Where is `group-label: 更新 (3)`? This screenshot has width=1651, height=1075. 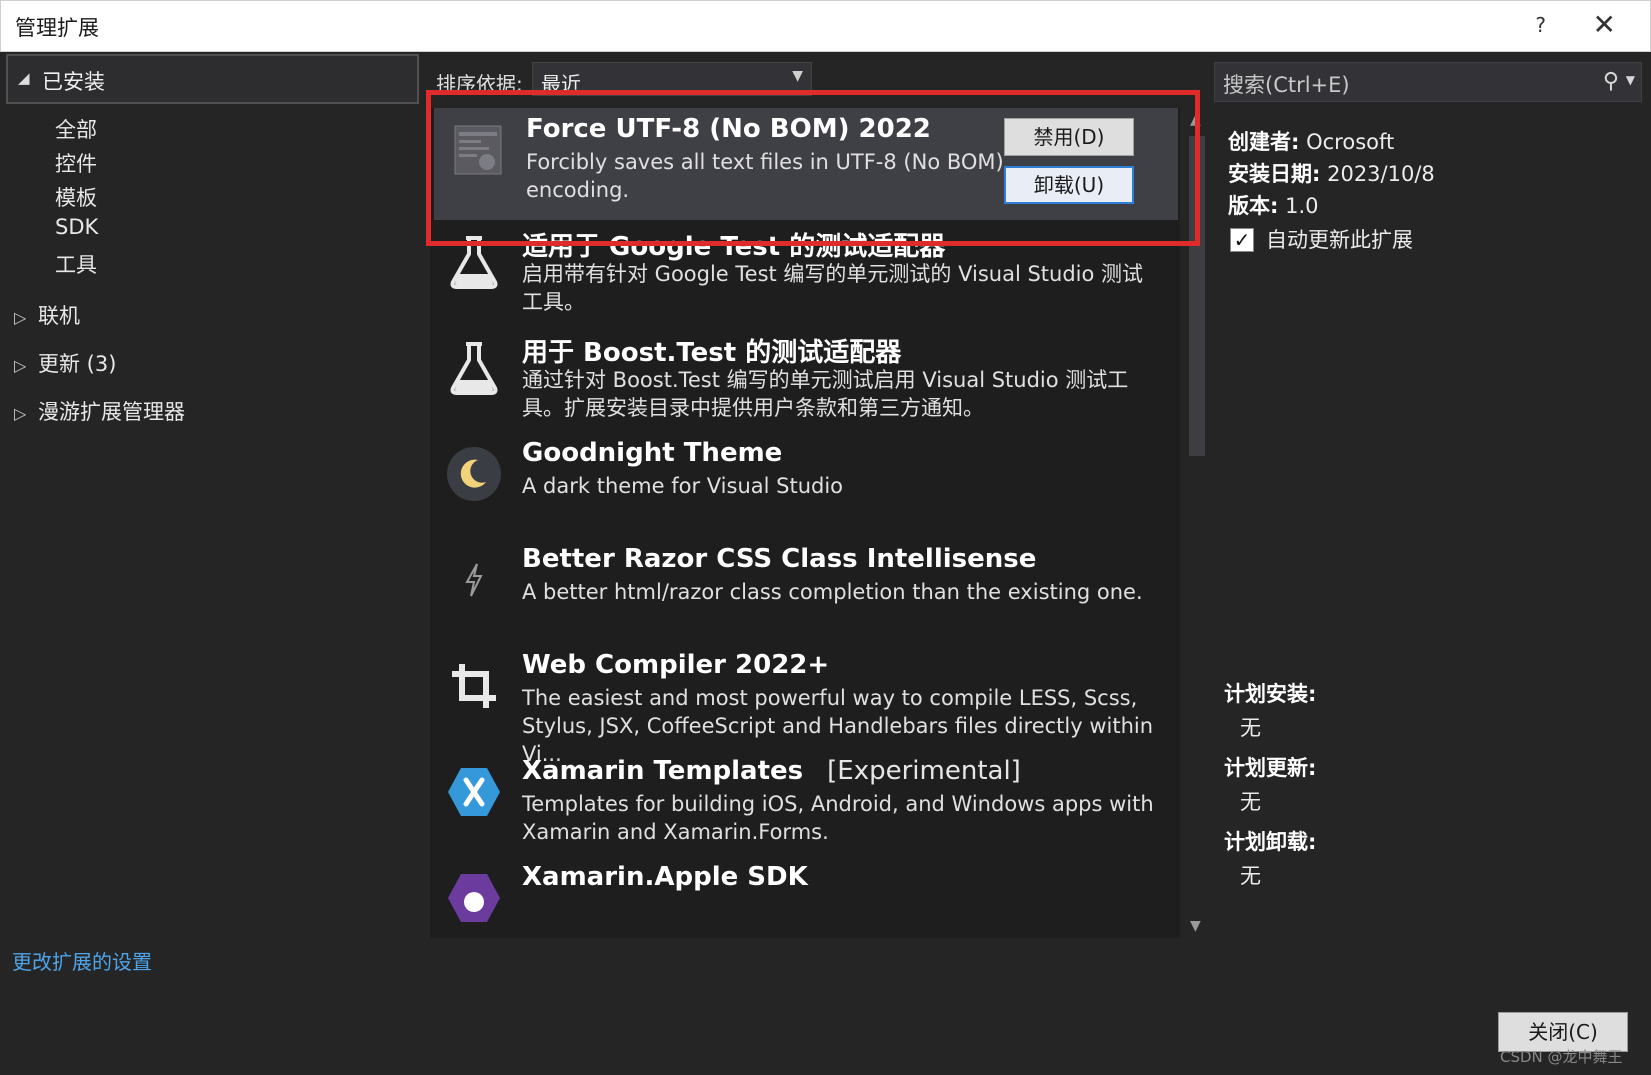 group-label: 更新 (3) is located at coordinates (77, 364).